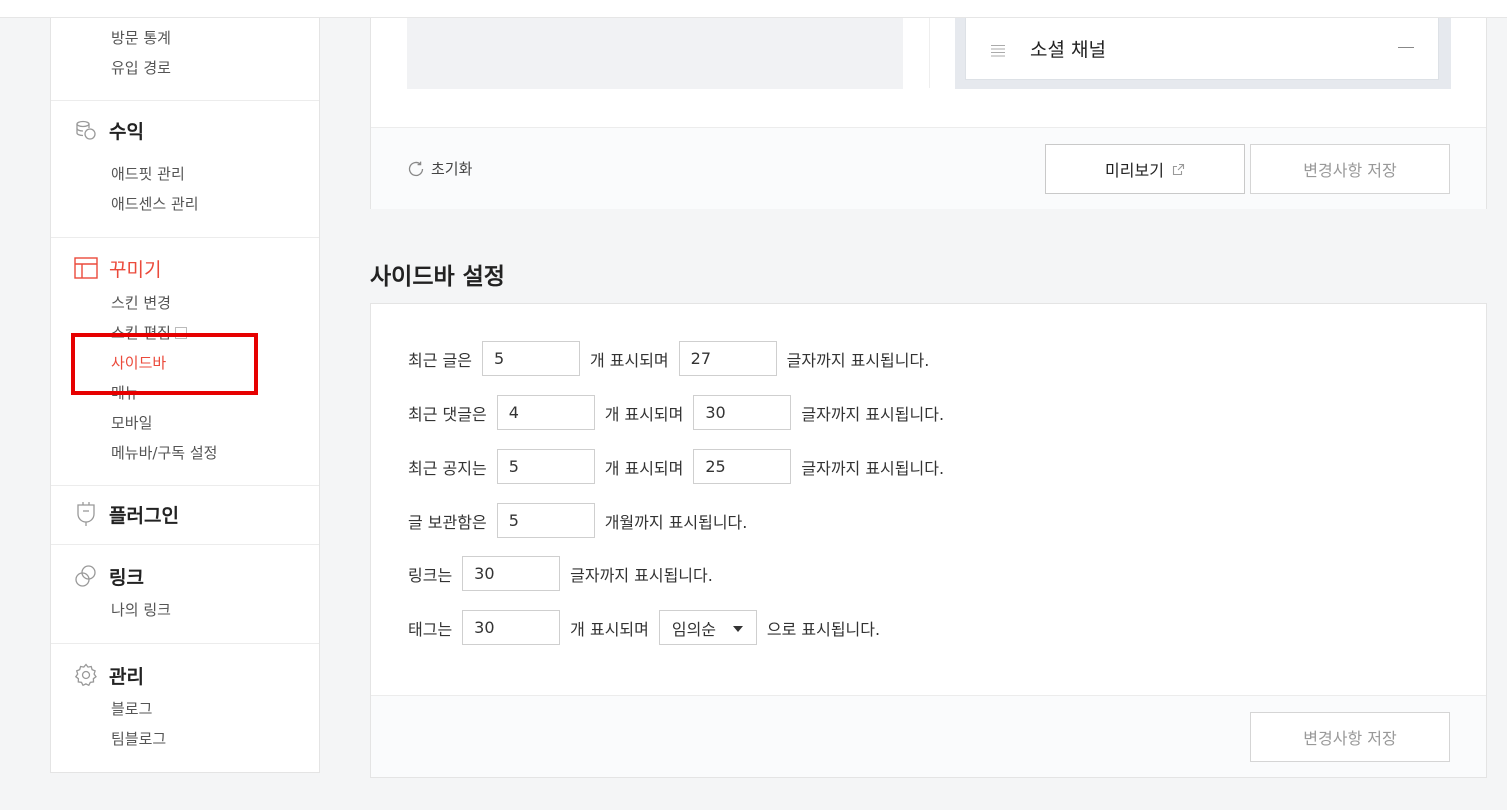 This screenshot has width=1507, height=810. Describe the element at coordinates (727, 358) in the screenshot. I see `recent-posts-chars-input: 27` at that location.